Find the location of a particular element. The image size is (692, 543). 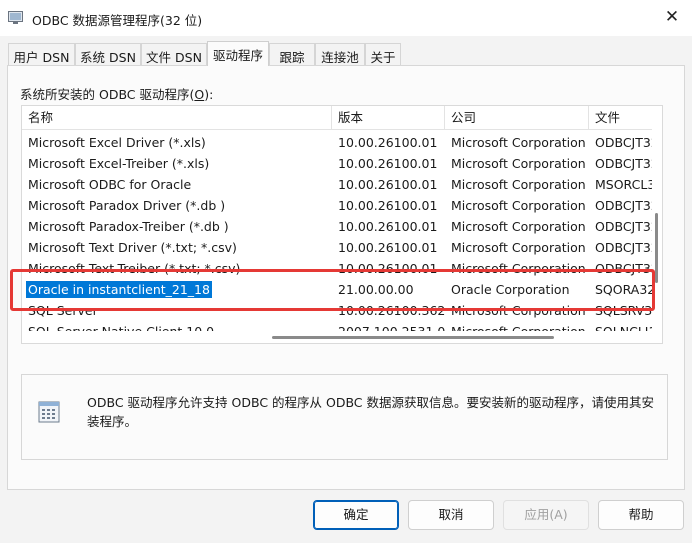

cell-version-text: 10.00.26100.3624 is located at coordinates (391, 310).